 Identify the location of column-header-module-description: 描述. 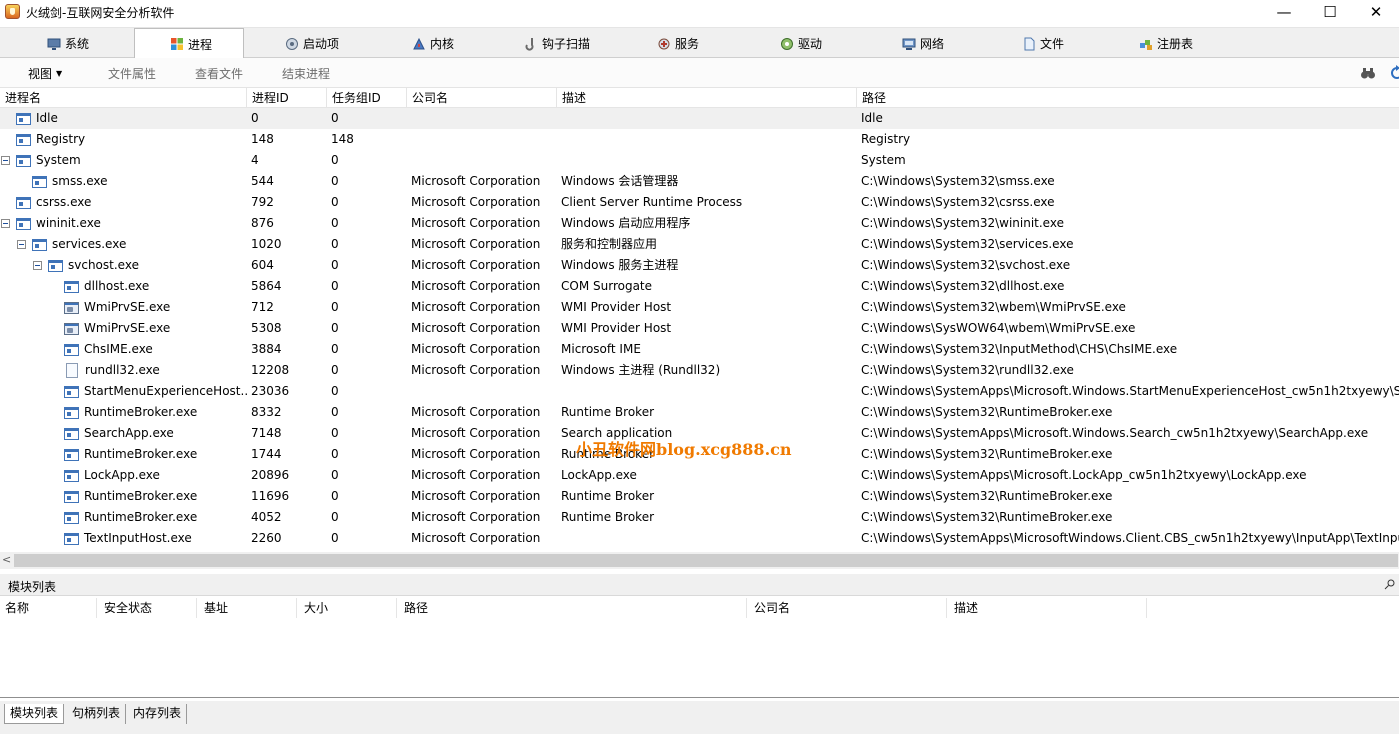
(1048, 608).